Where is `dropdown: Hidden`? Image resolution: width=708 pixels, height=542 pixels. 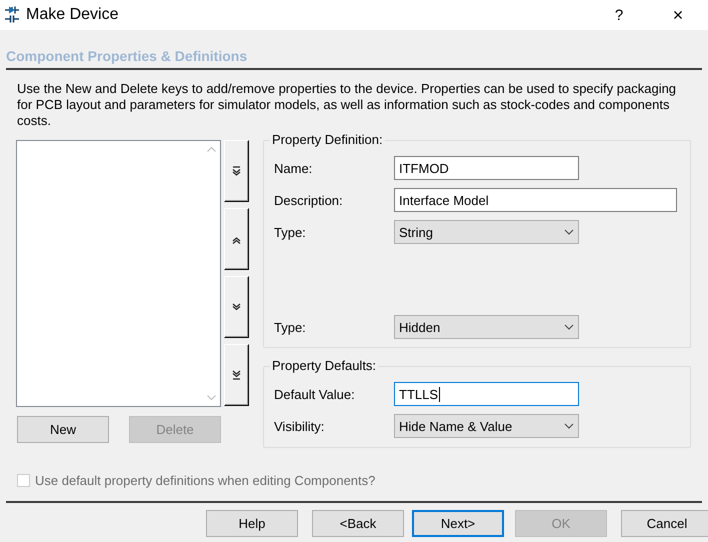 dropdown: Hidden is located at coordinates (486, 327).